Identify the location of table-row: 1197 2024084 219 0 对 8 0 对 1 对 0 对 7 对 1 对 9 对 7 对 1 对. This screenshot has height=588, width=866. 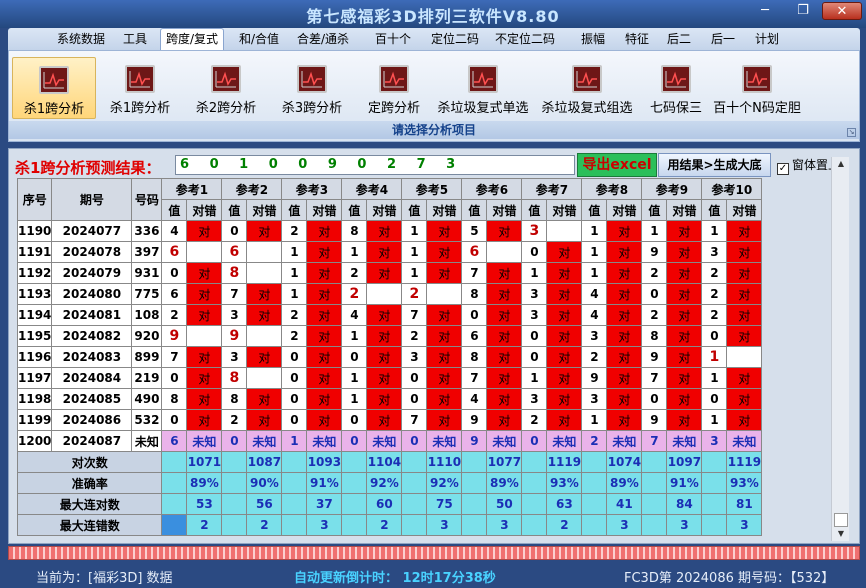
(389, 378).